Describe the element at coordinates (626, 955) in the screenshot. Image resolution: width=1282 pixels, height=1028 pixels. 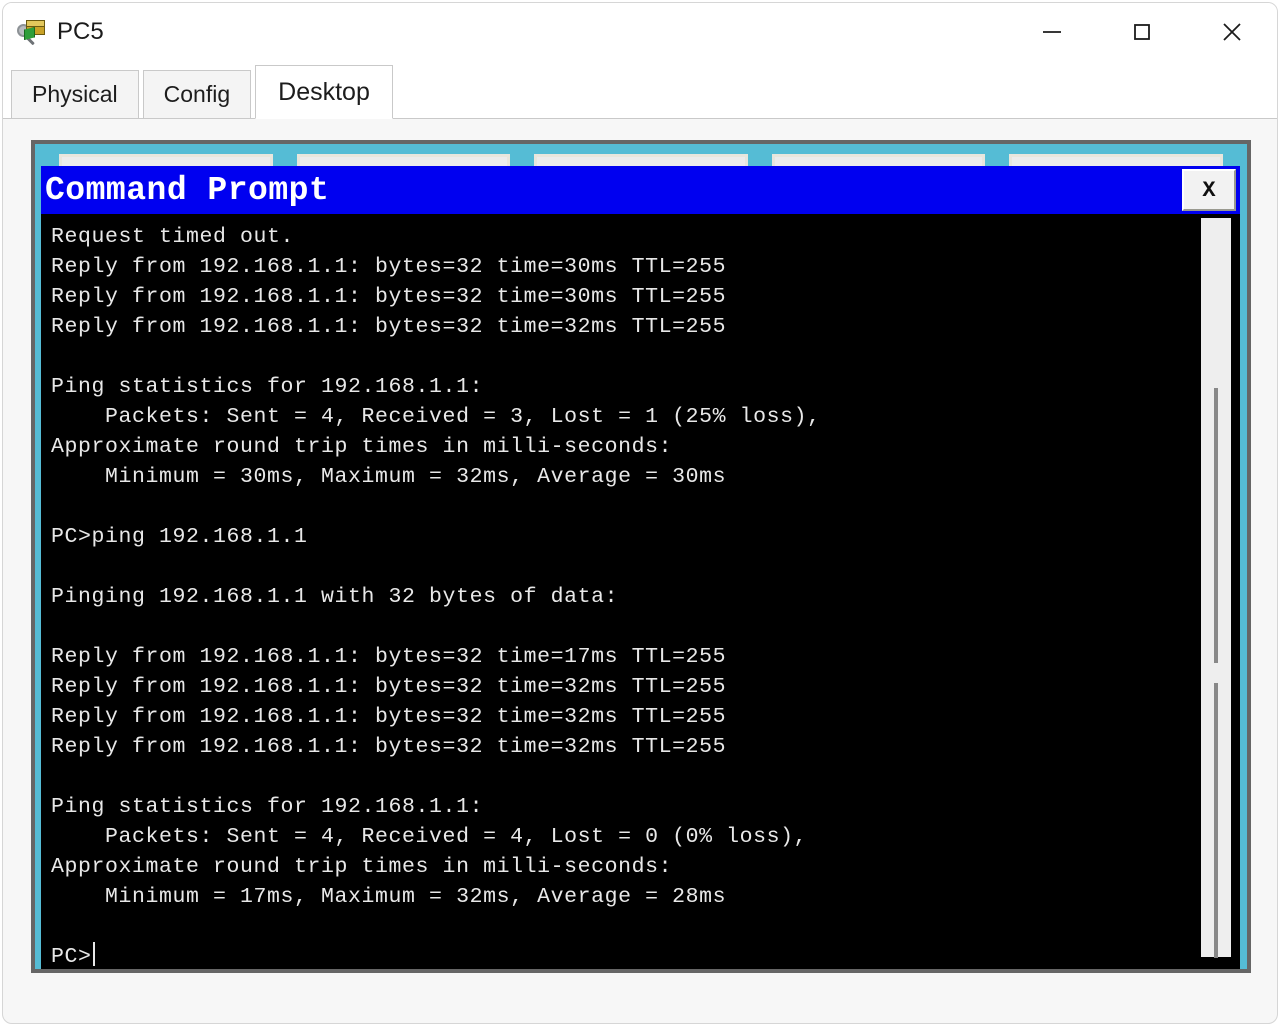
I see `terminal-prompt-line: PC>` at that location.